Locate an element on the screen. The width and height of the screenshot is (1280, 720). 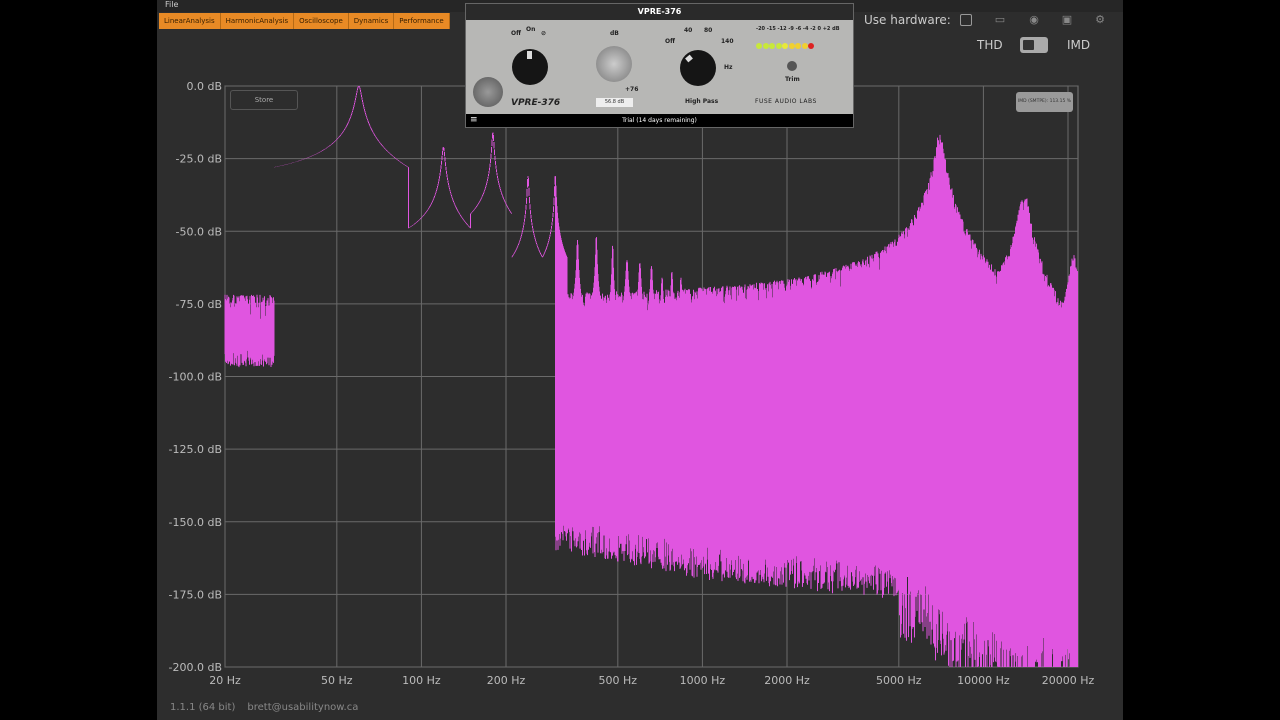
x-tick-label: 20 Hz is located at coordinates (225, 680).